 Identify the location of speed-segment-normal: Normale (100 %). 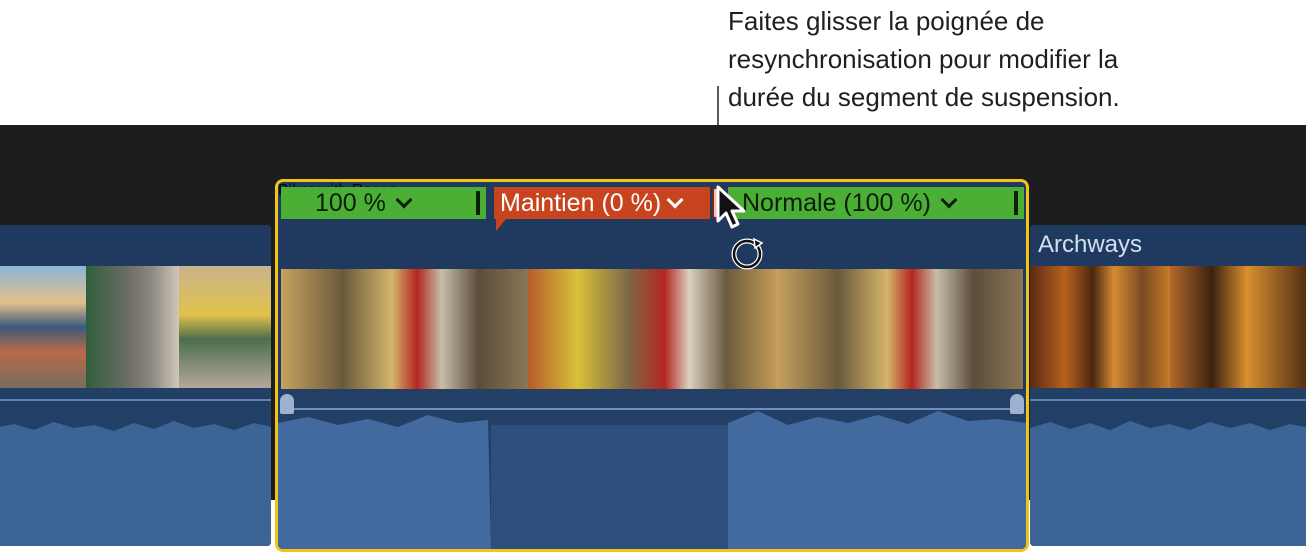
(876, 203).